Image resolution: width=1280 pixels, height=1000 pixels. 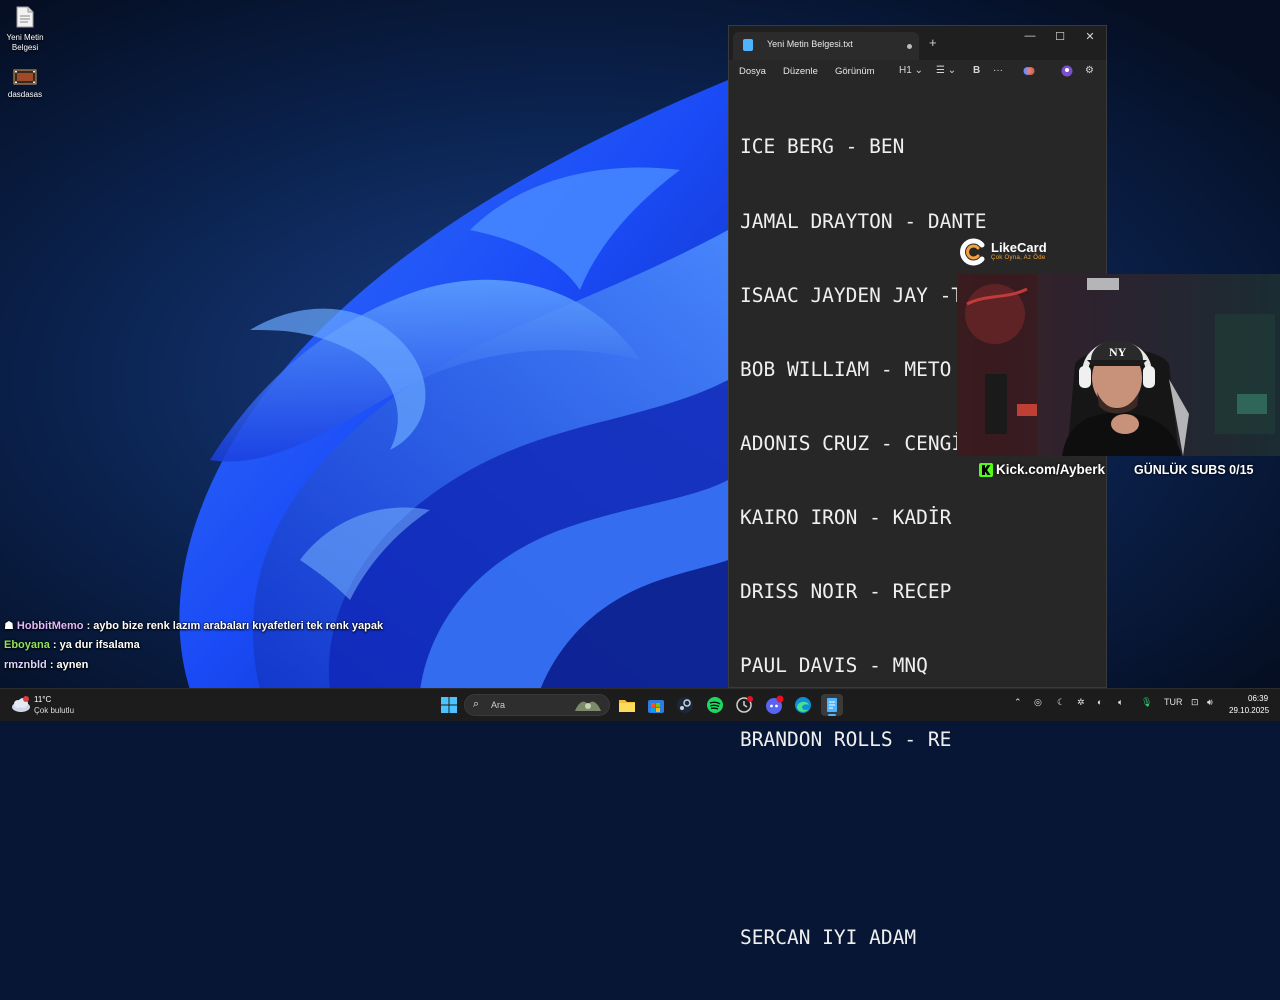 I want to click on language-indicator: TUR, so click(x=1173, y=702).